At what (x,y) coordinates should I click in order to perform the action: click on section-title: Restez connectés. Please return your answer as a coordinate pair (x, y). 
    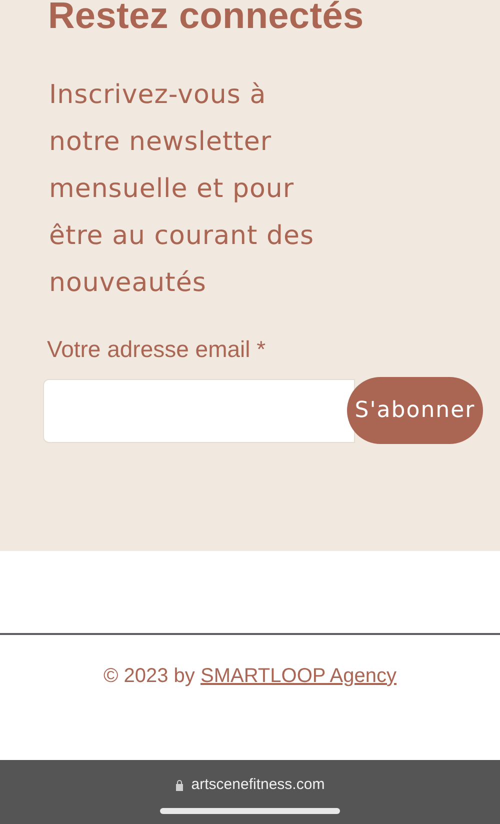
    Looking at the image, I should click on (206, 19).